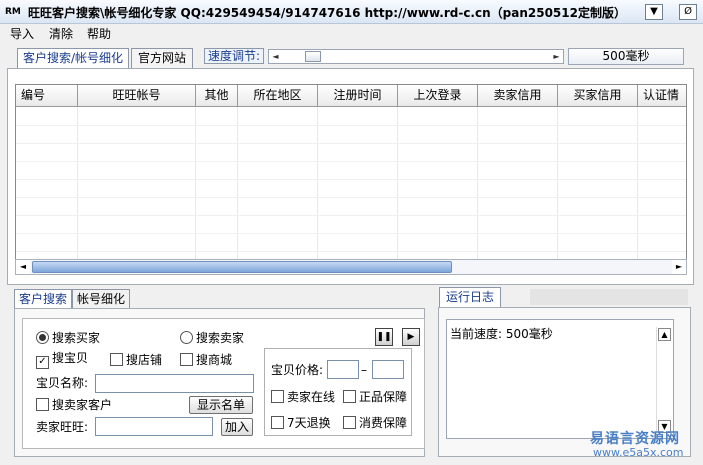 This screenshot has width=703, height=465. What do you see at coordinates (313, 56) in the screenshot?
I see `speed-slider-thumb` at bounding box center [313, 56].